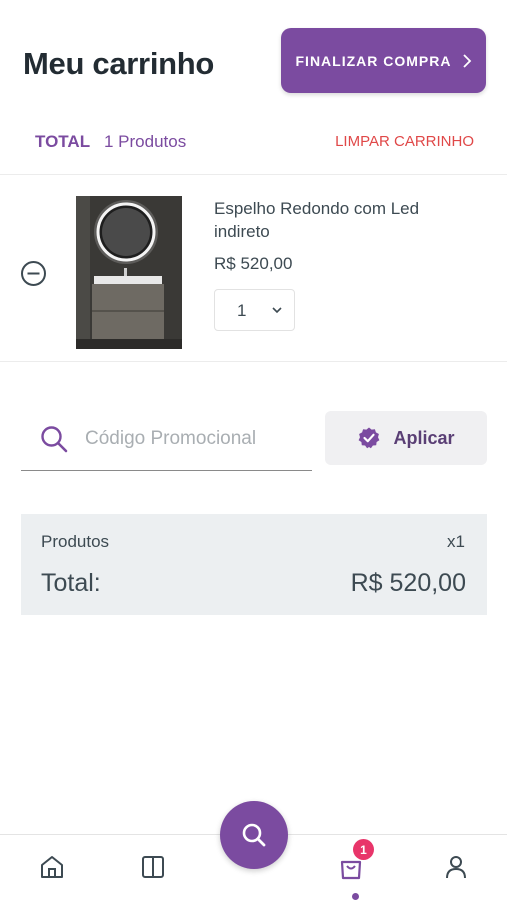  Describe the element at coordinates (466, 60) in the screenshot. I see `chevron-right-icon` at that location.